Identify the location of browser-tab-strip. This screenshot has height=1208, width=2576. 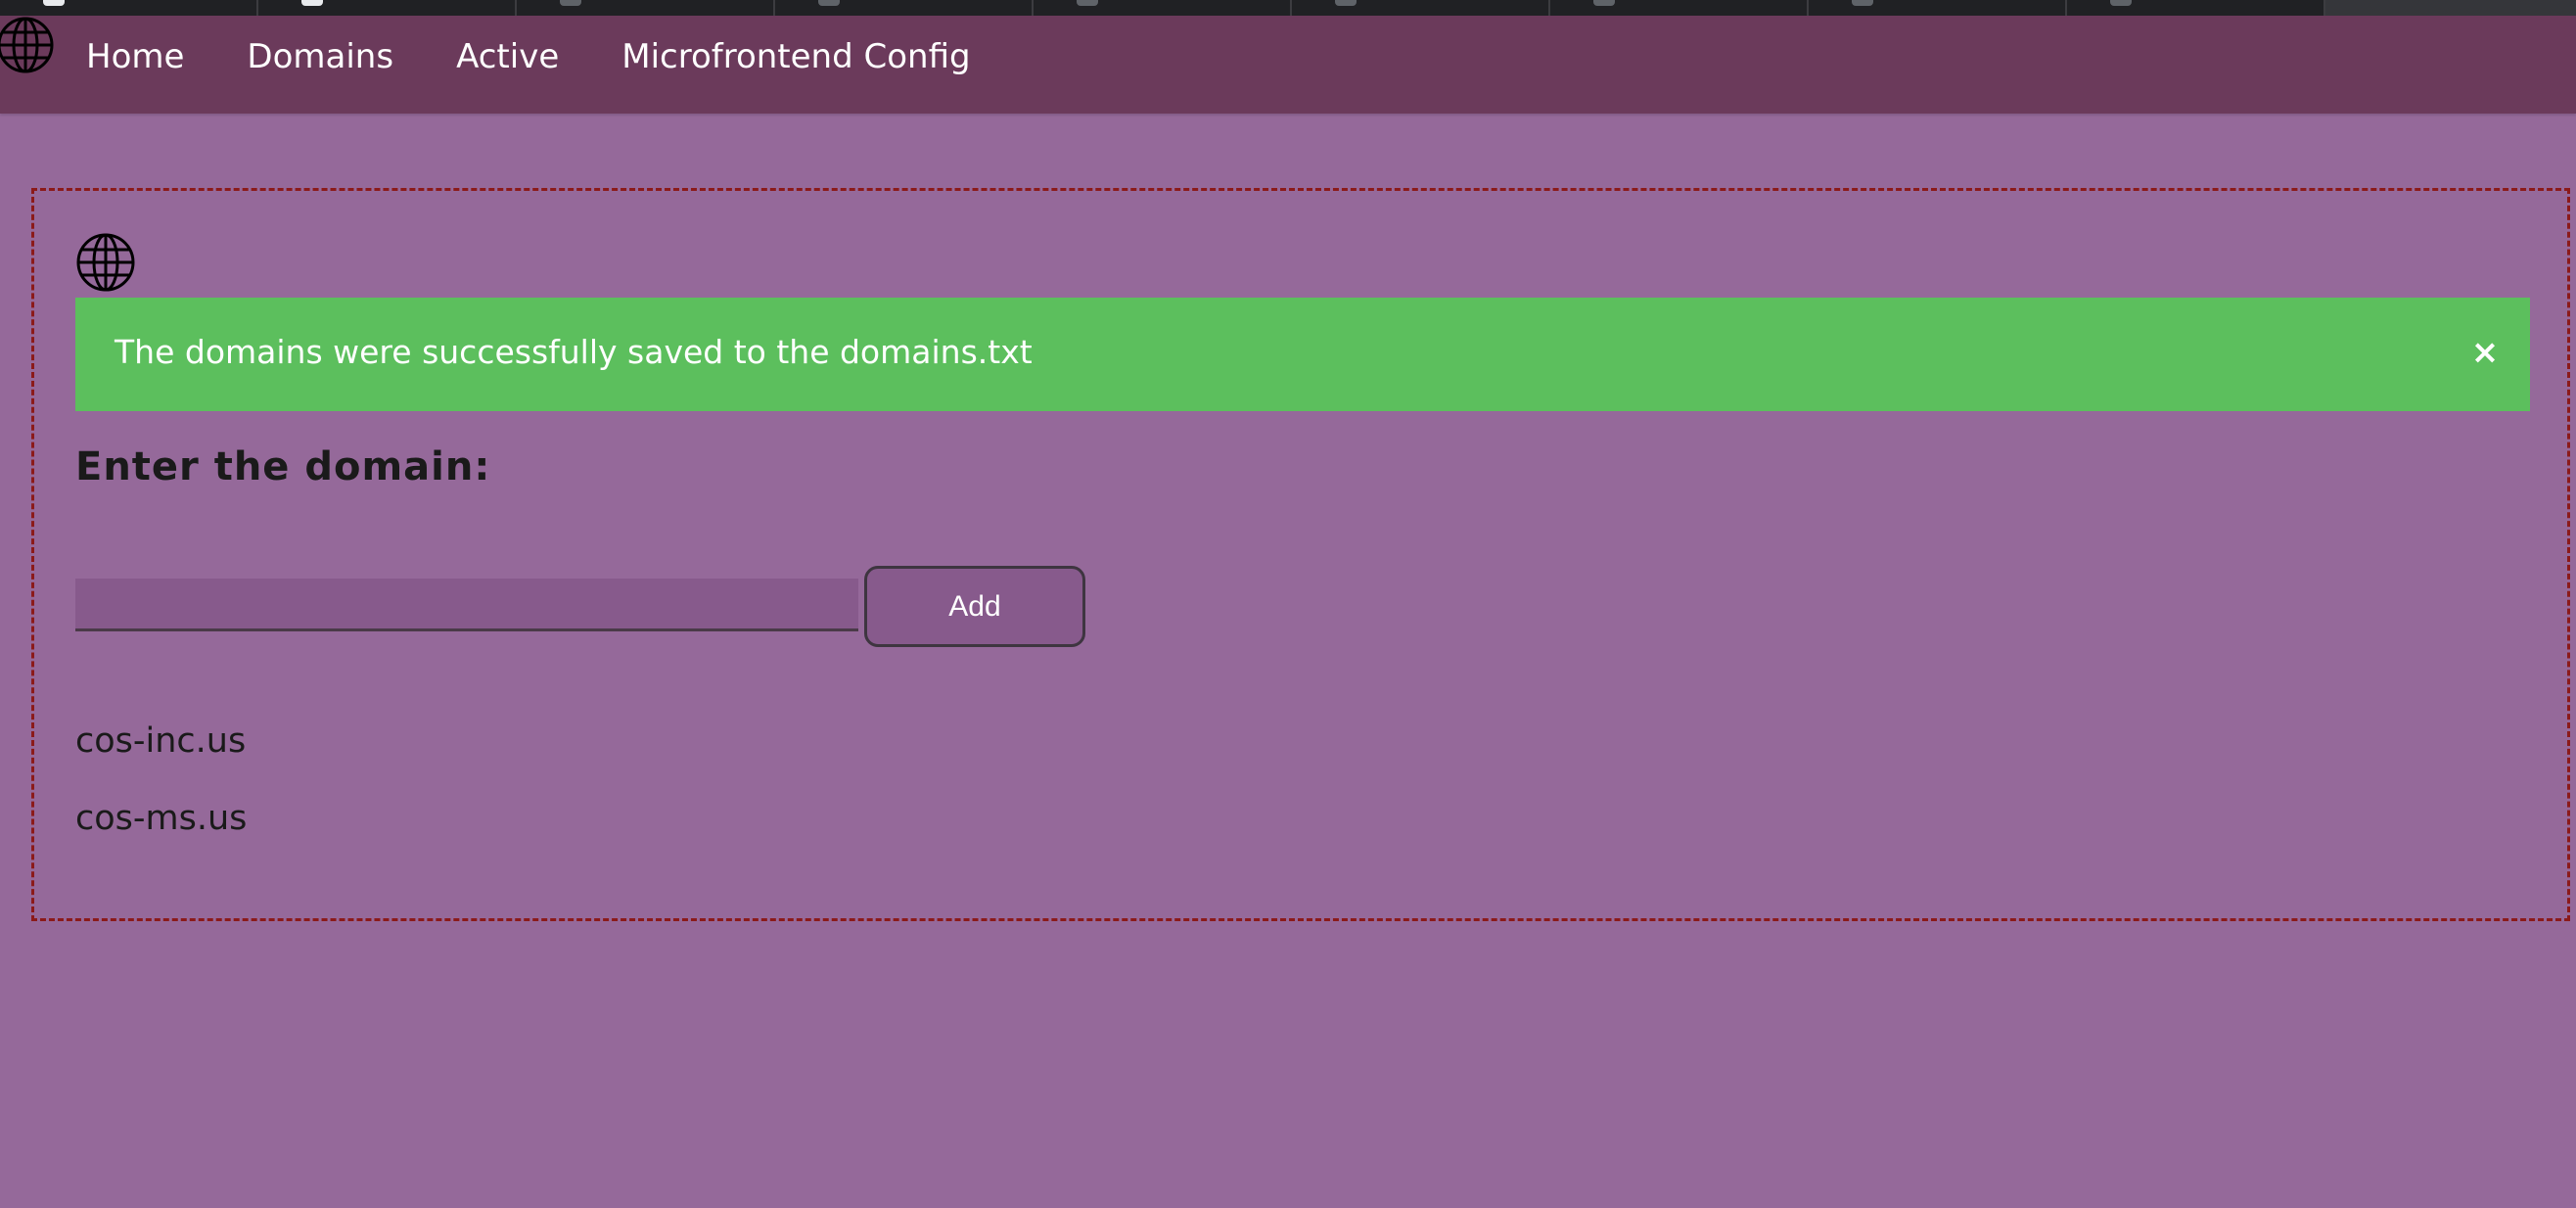
(1288, 8).